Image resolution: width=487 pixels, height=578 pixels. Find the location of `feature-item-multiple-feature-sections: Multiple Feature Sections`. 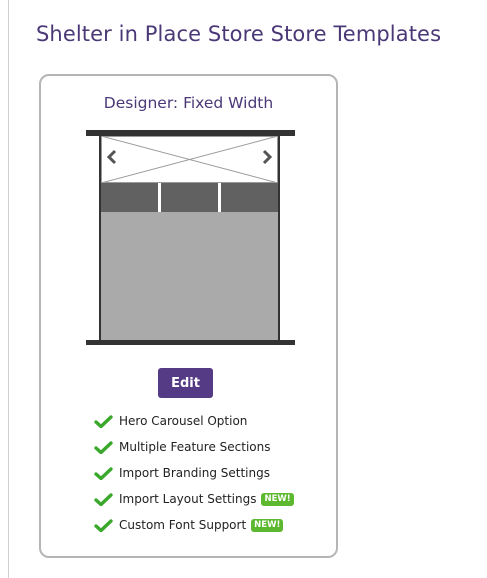

feature-item-multiple-feature-sections: Multiple Feature Sections is located at coordinates (194, 447).